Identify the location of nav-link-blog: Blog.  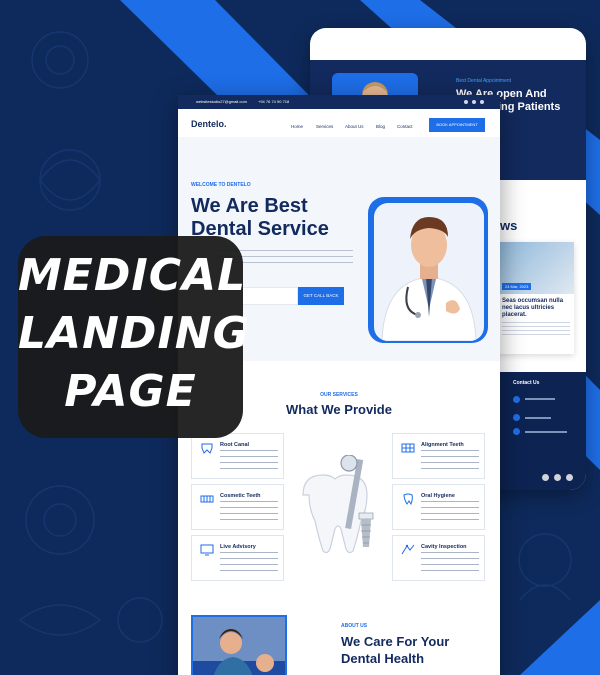
(380, 126).